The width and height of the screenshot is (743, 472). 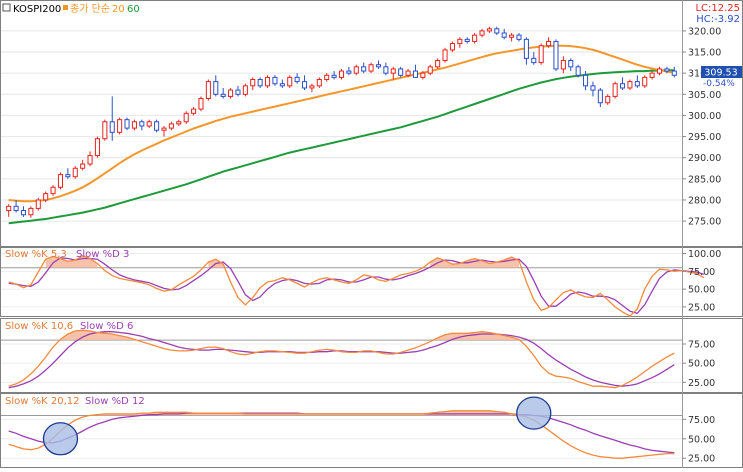 What do you see at coordinates (133, 9) in the screenshot?
I see `ma-slow-label: 60` at bounding box center [133, 9].